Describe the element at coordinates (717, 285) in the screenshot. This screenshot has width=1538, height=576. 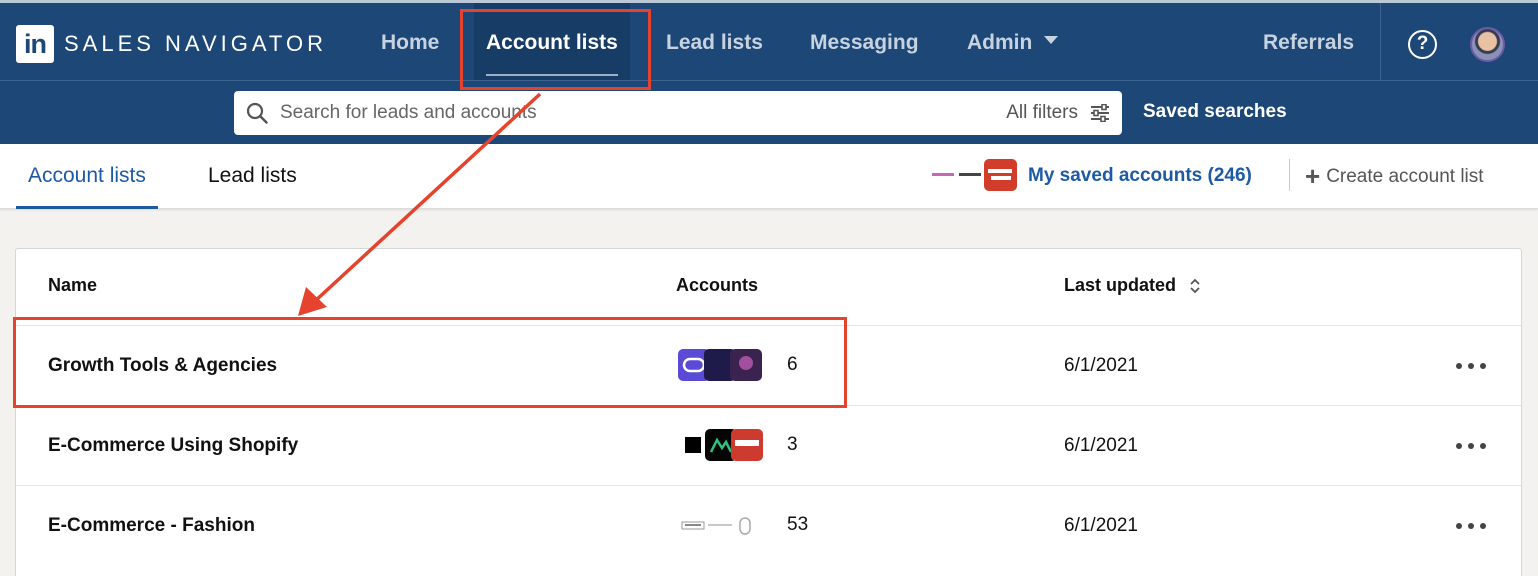
I see `column-header-accounts: Accounts` at that location.